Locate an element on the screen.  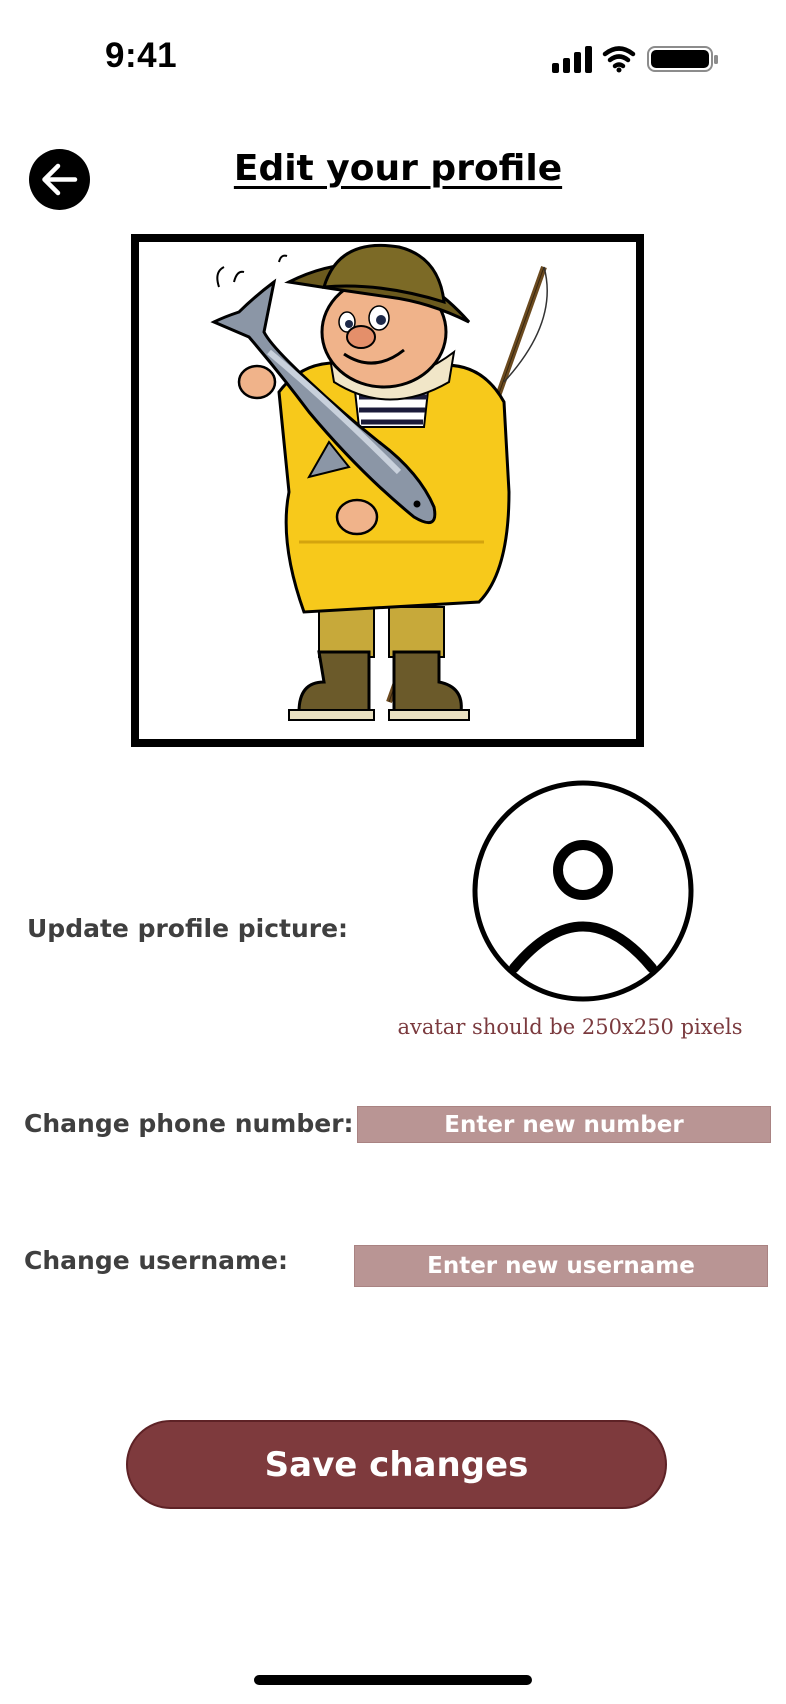
change-username-label: Change username: is located at coordinates (156, 1260).